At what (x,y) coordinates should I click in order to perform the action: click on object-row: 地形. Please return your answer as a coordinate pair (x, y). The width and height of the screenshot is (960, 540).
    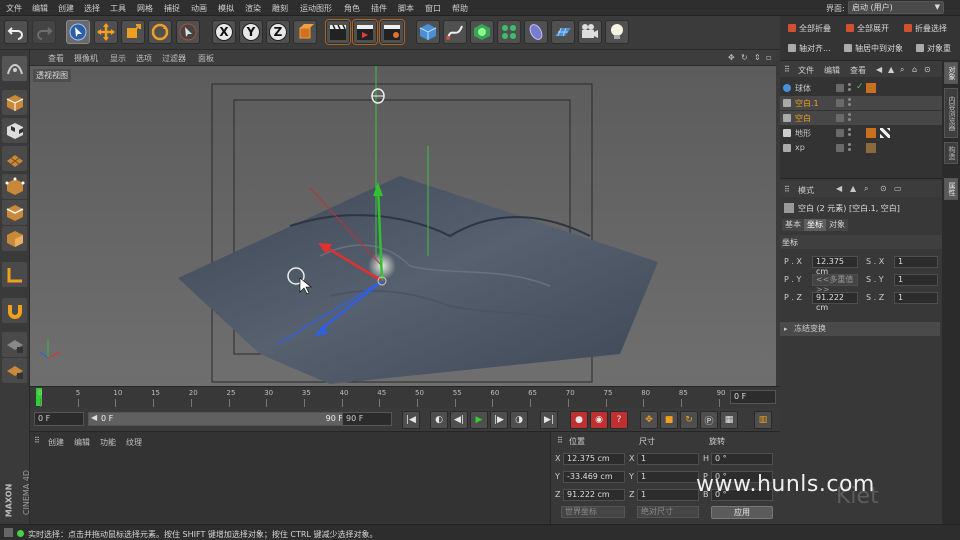
    Looking at the image, I should click on (861, 133).